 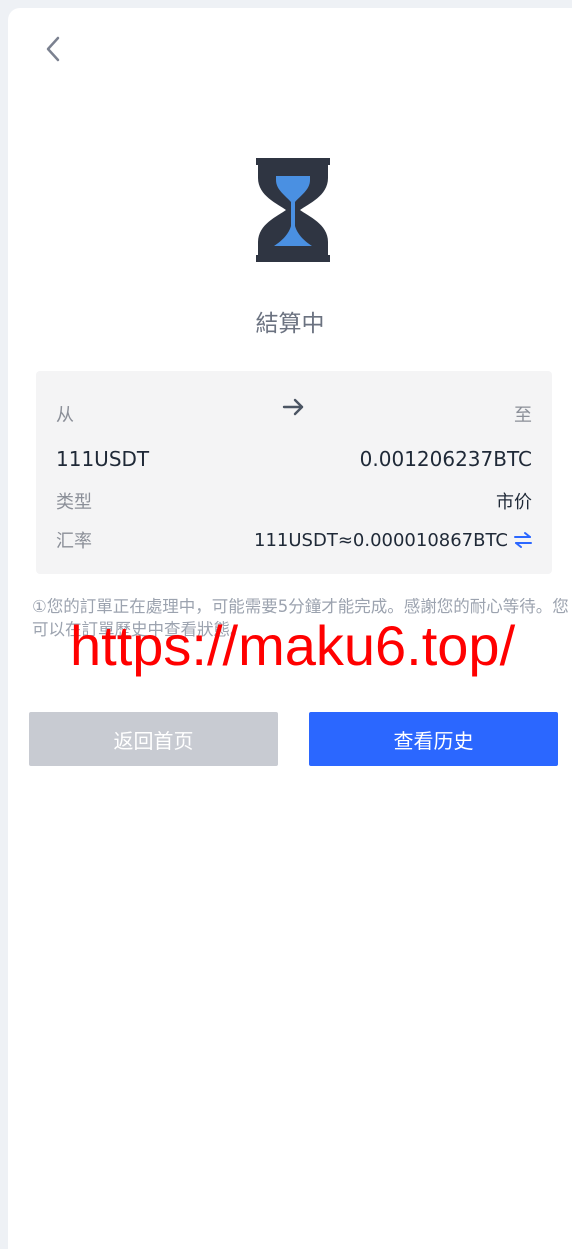 What do you see at coordinates (514, 502) in the screenshot?
I see `type-value: 市价` at bounding box center [514, 502].